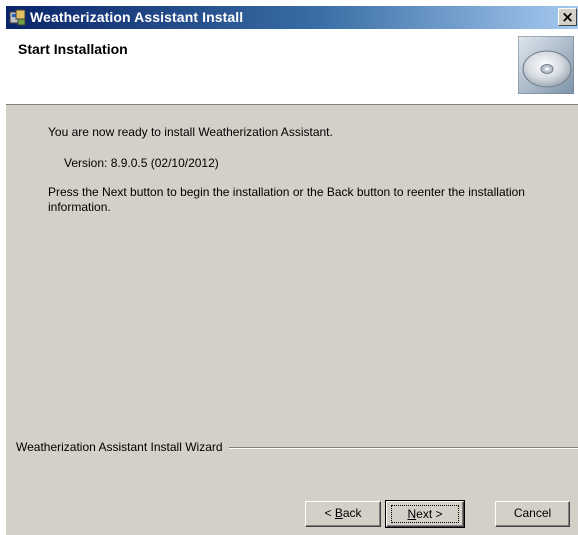 This screenshot has height=535, width=578. I want to click on next-mnemonic: N, so click(412, 514).